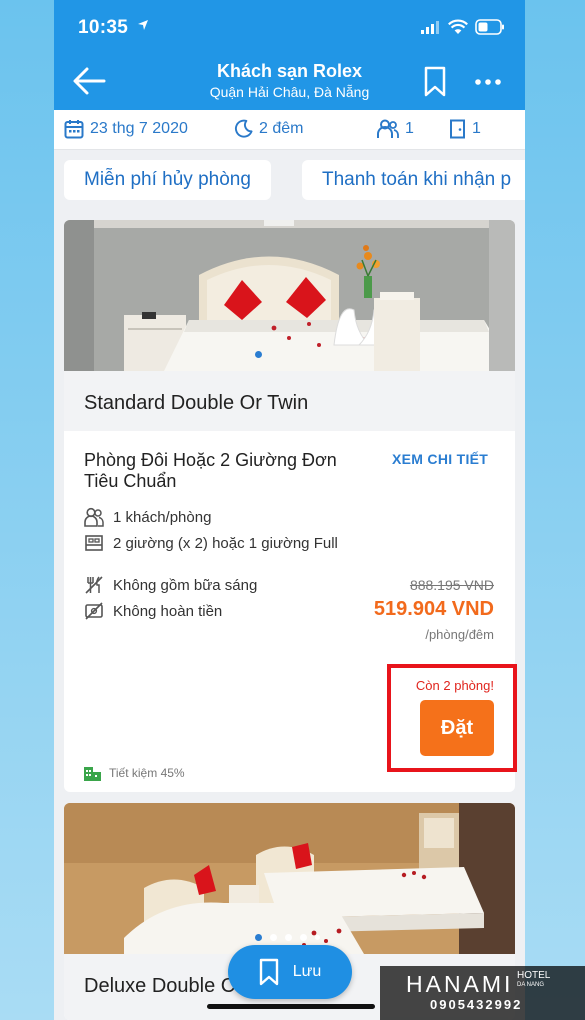  I want to click on rooms-info: 1, so click(465, 129).